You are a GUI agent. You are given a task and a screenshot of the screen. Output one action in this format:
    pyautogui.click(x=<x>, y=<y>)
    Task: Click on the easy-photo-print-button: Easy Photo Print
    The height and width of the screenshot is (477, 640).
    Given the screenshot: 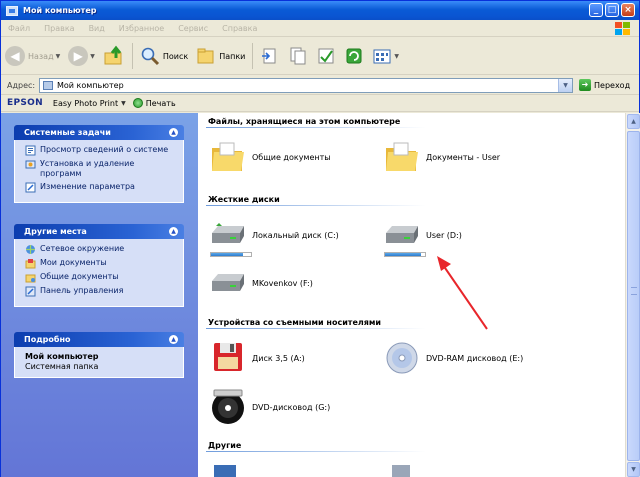 What is the action you would take?
    pyautogui.click(x=85, y=103)
    